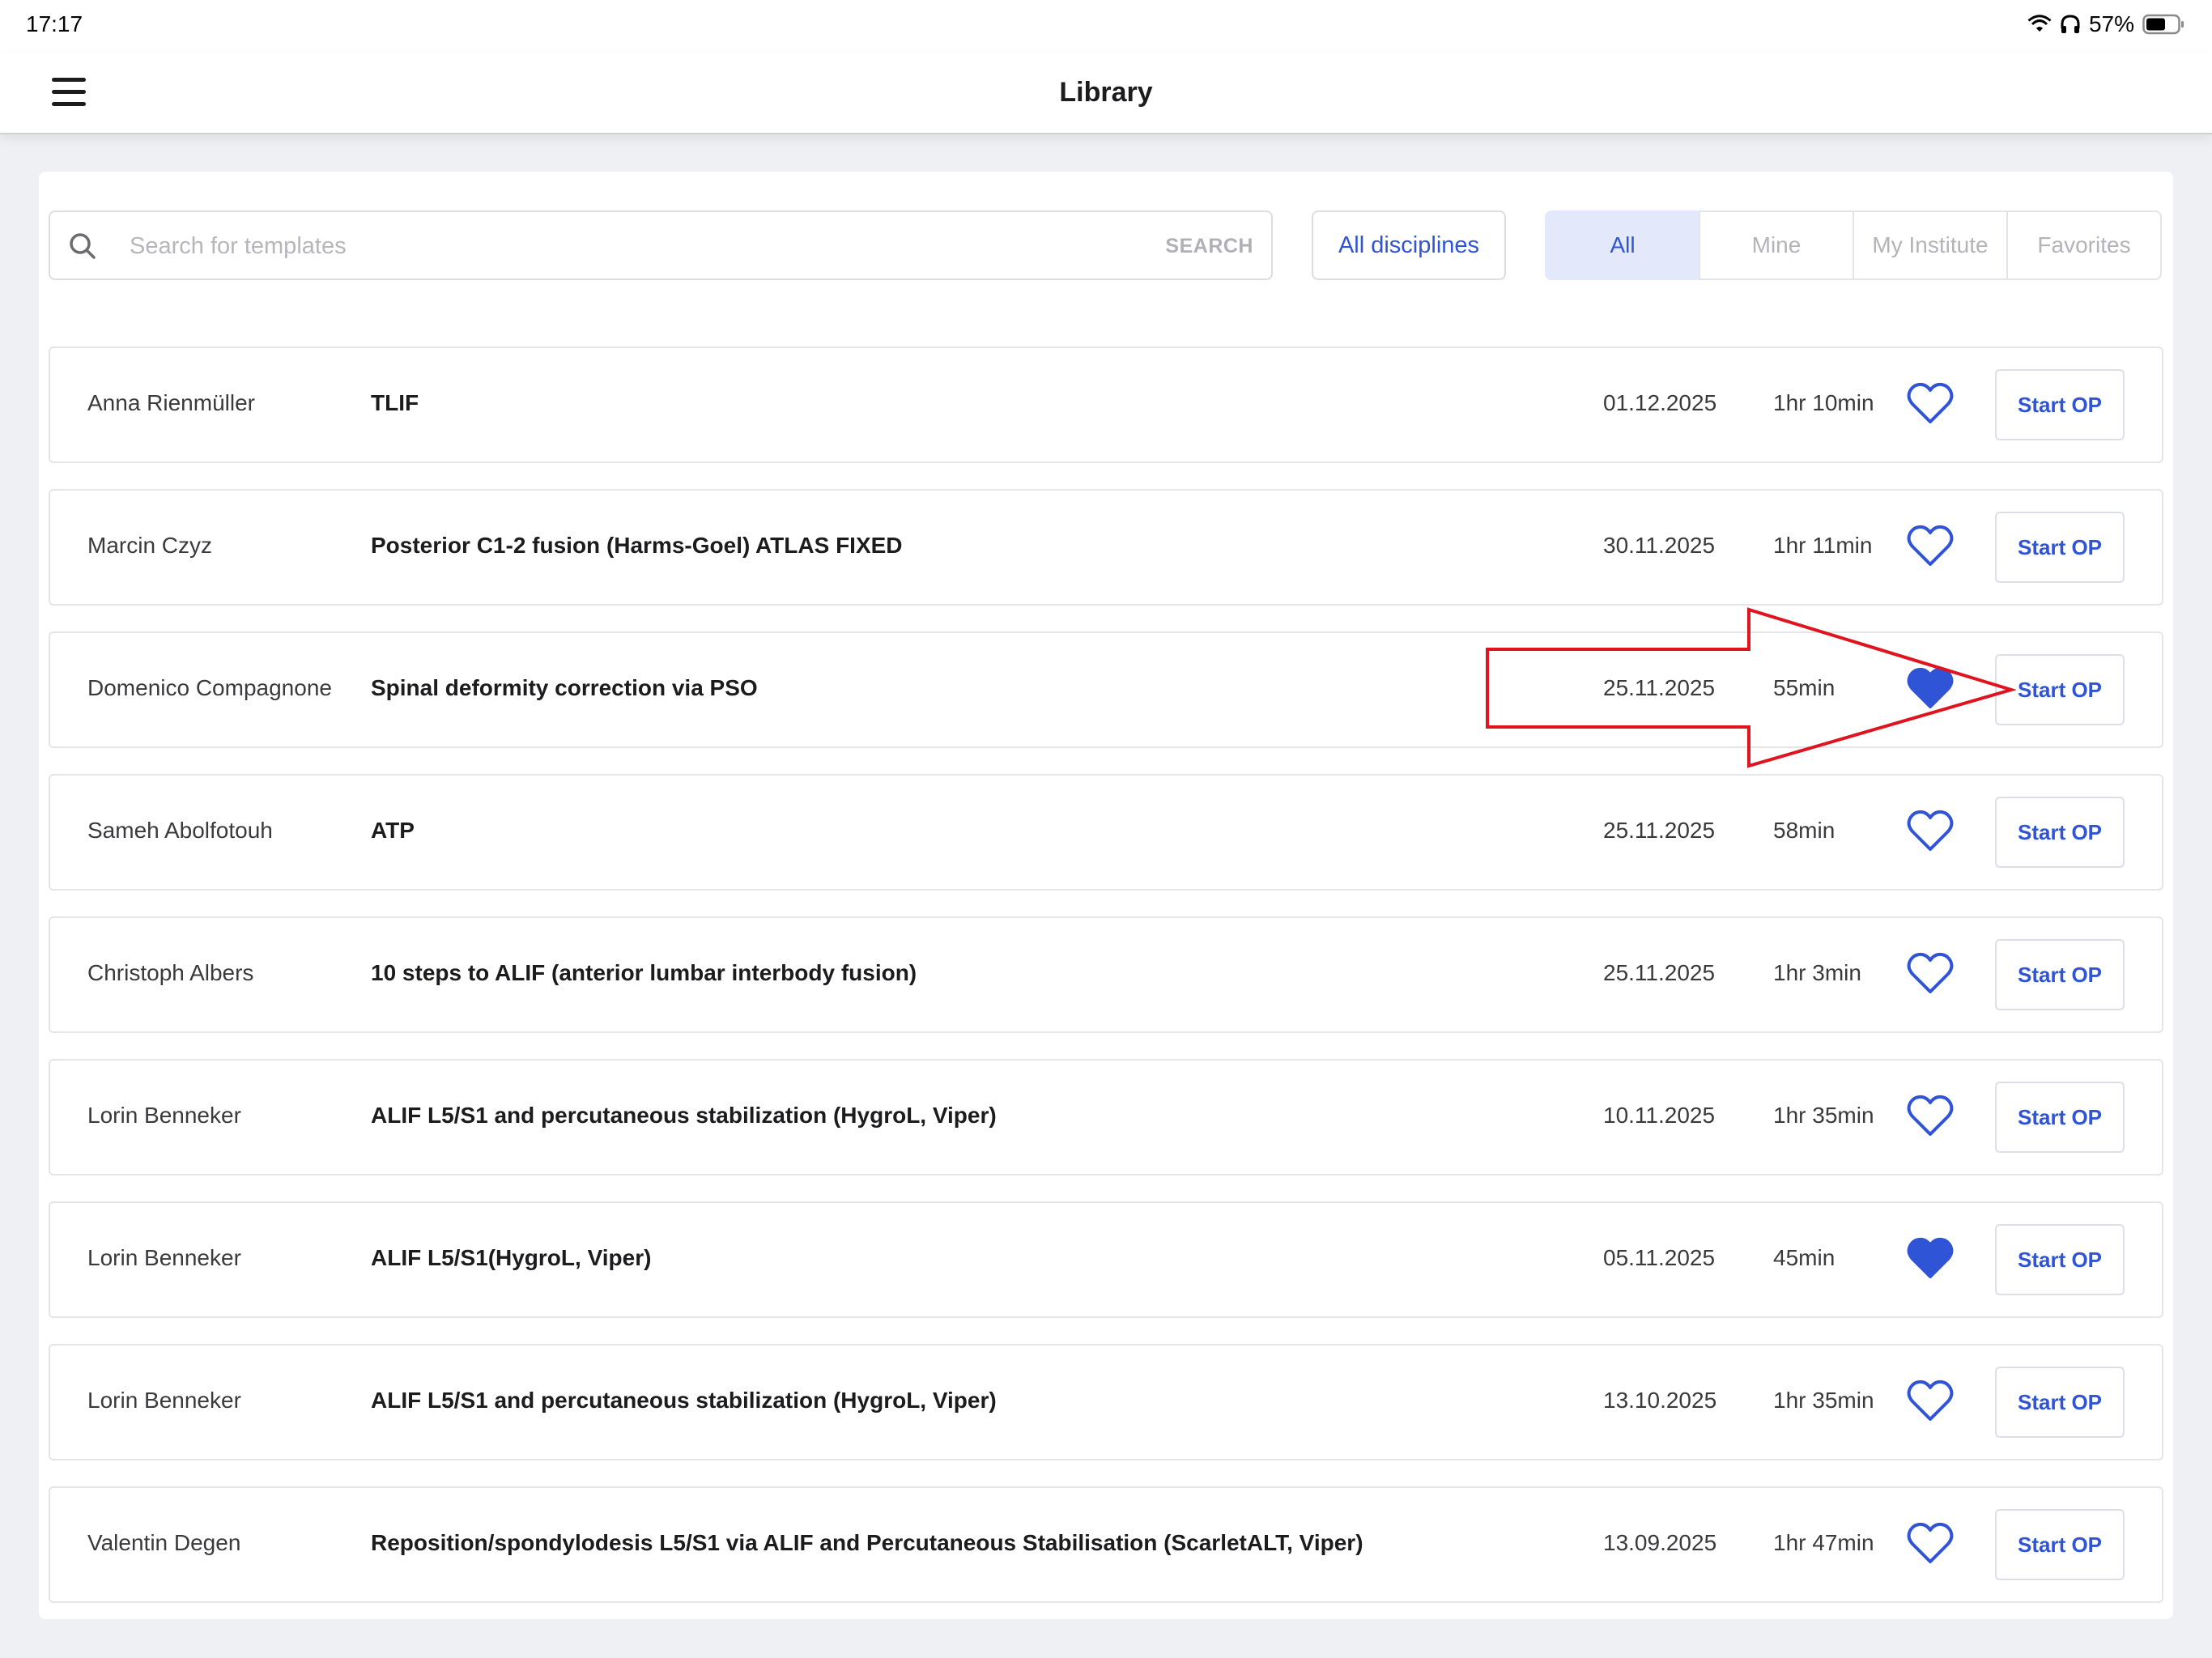  I want to click on filter-segmented-control: All Mine My Institute Favorites, so click(1854, 245).